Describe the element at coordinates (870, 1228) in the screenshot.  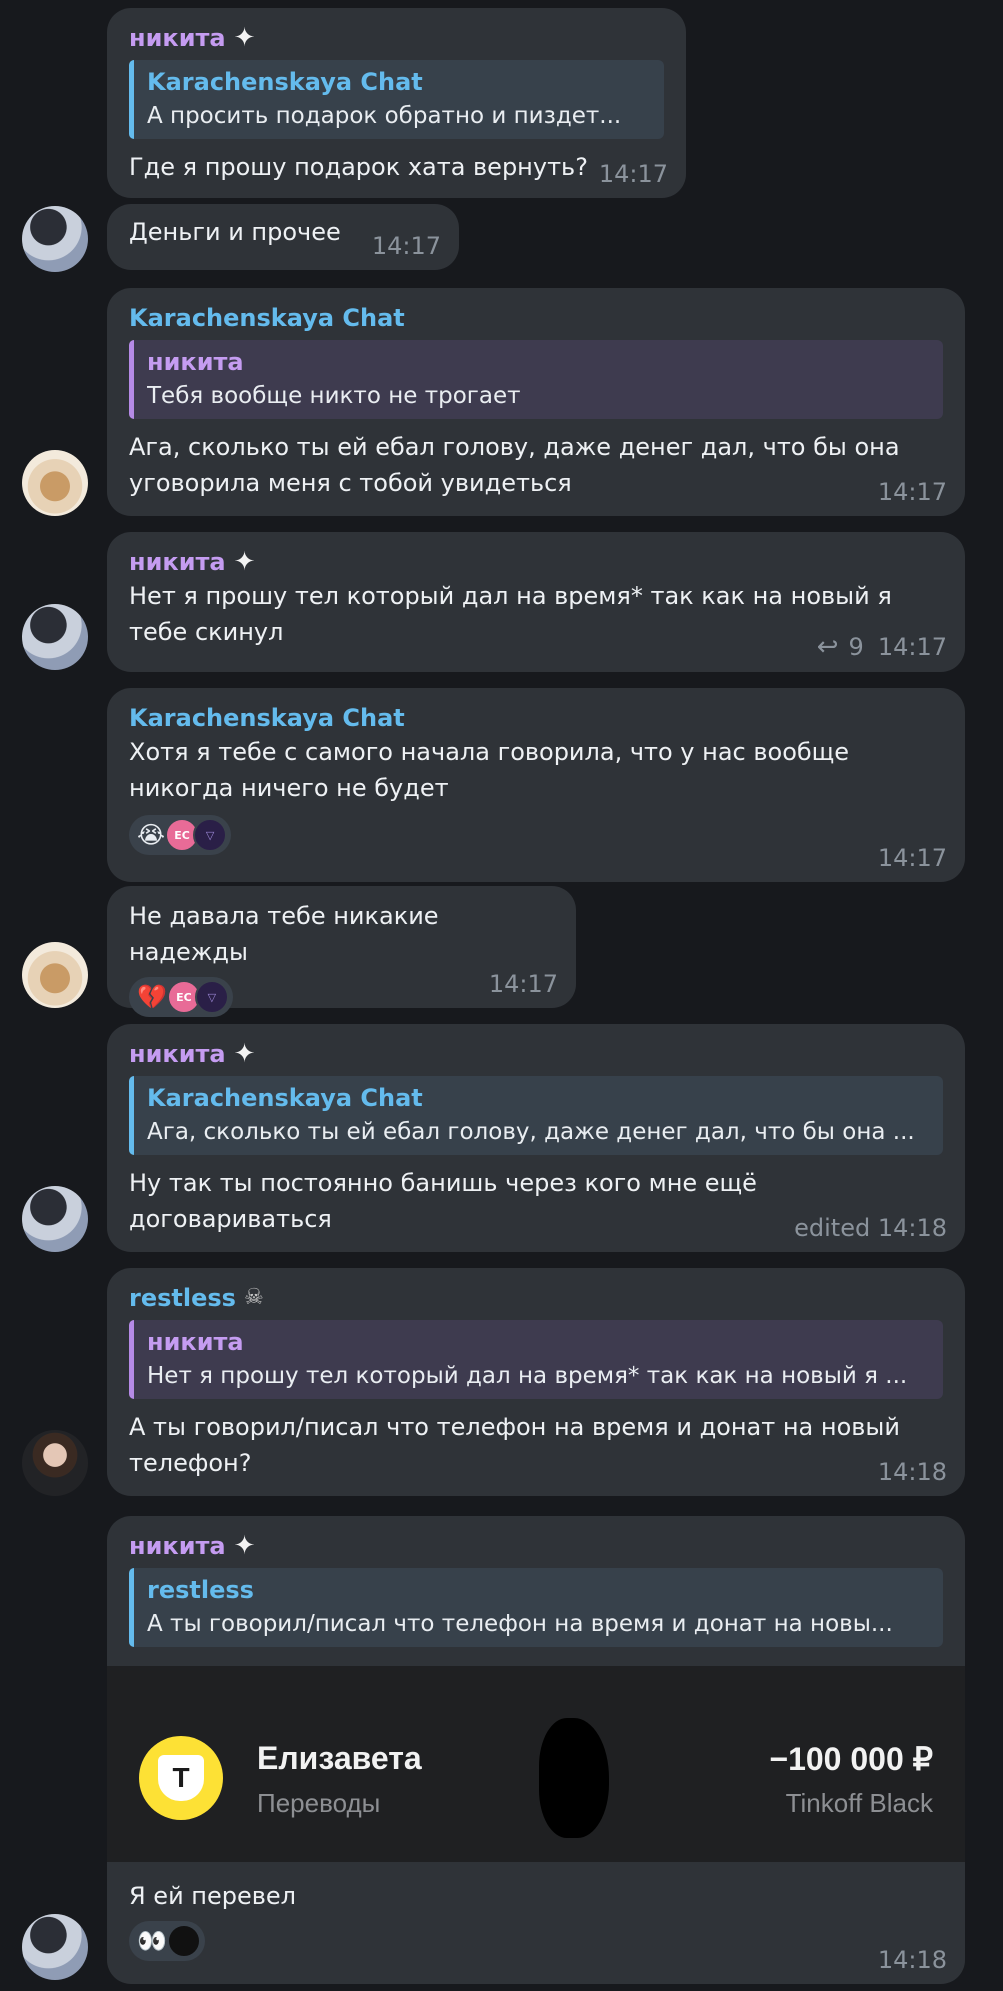
I see `message-time: edited 14:18` at that location.